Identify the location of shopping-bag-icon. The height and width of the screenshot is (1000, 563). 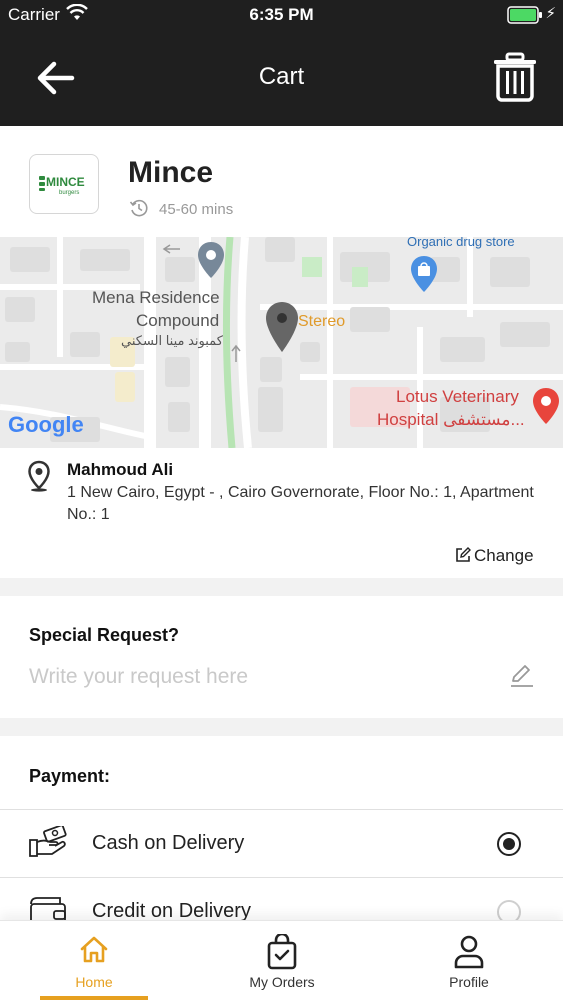
(424, 274).